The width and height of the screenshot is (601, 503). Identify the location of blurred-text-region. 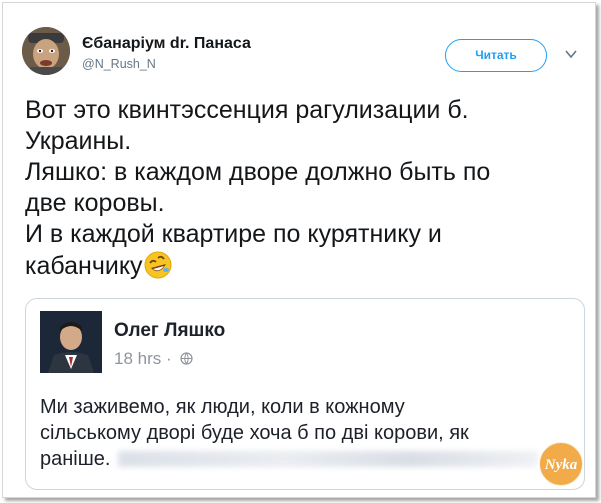
(328, 459).